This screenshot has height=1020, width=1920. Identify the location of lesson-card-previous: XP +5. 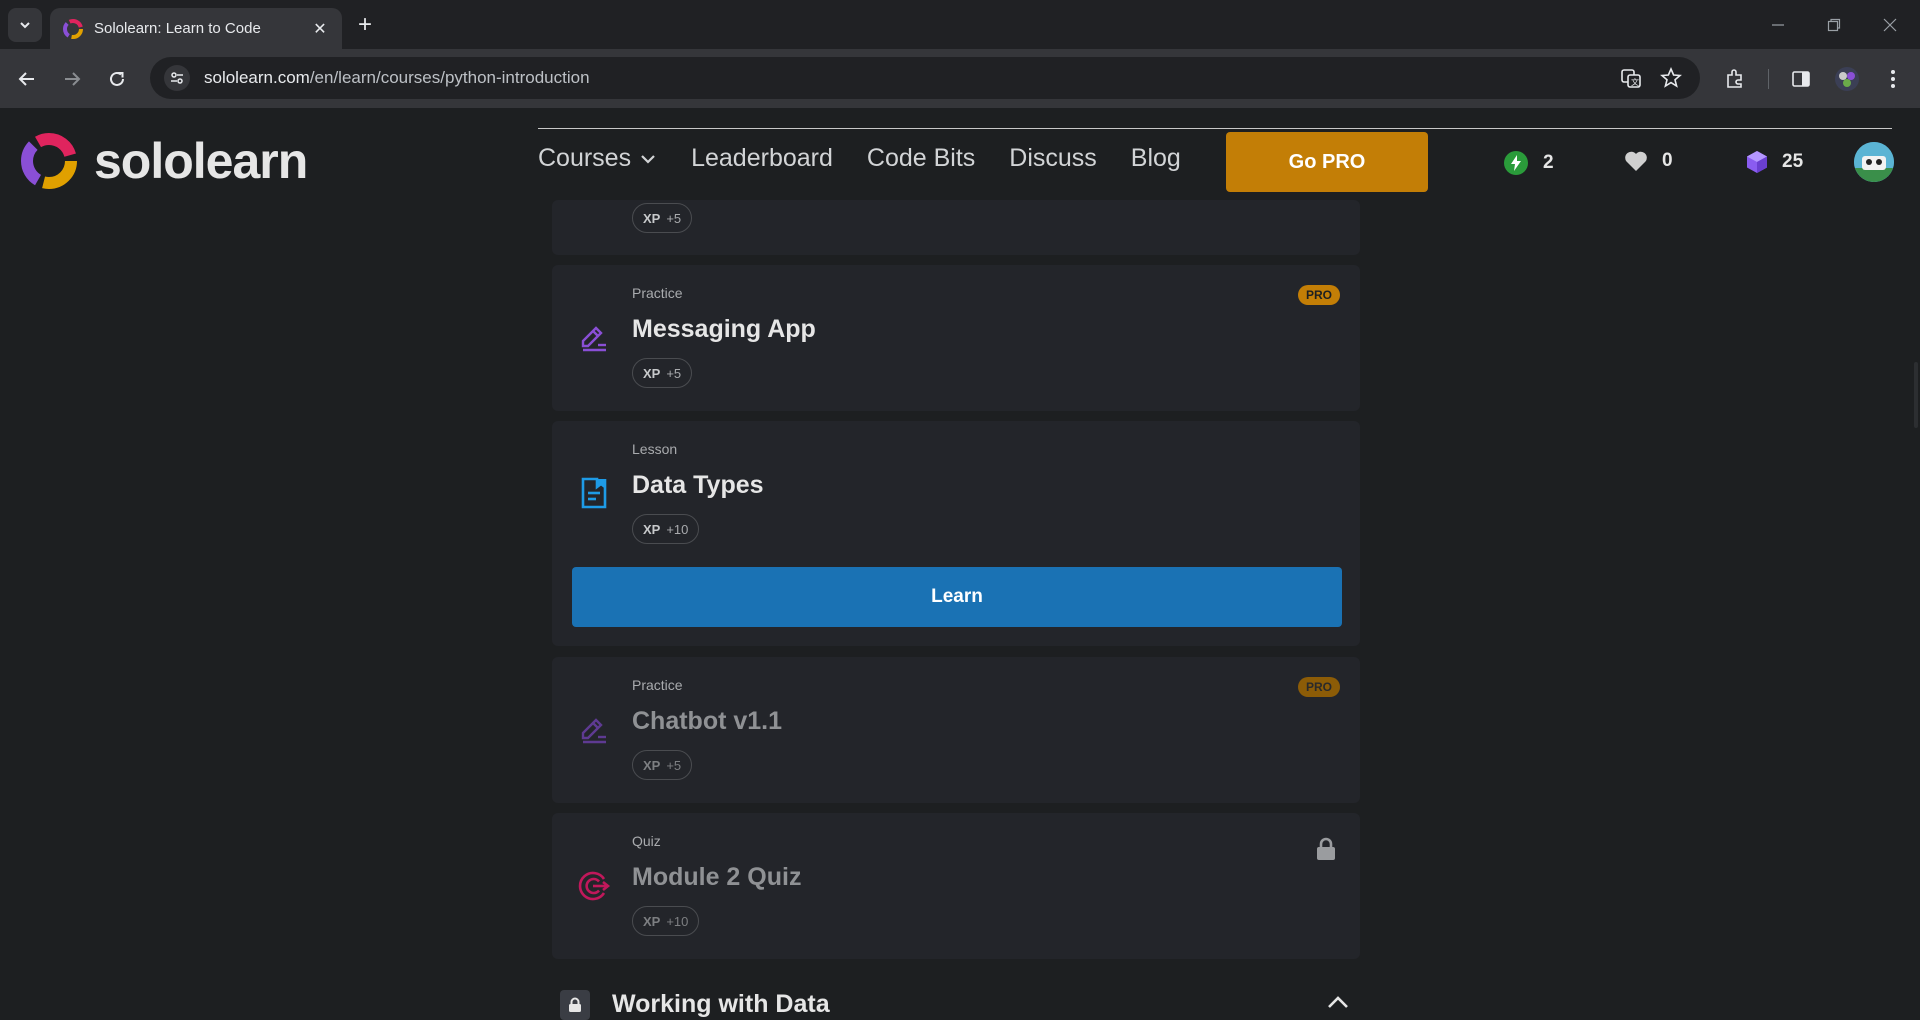
(956, 227).